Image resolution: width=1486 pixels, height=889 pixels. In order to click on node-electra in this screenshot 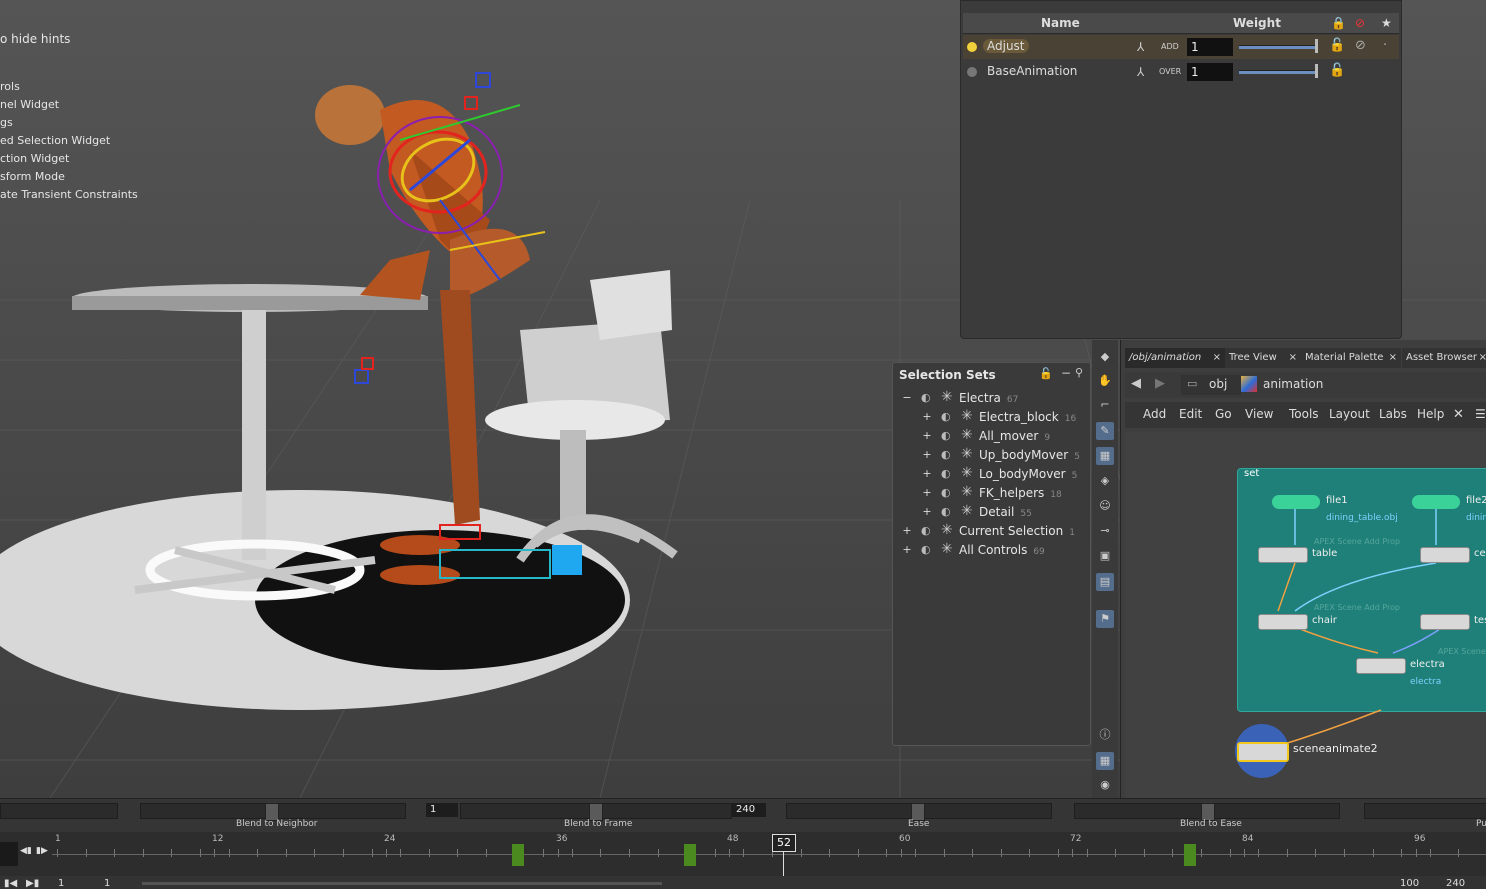, I will do `click(1381, 666)`.